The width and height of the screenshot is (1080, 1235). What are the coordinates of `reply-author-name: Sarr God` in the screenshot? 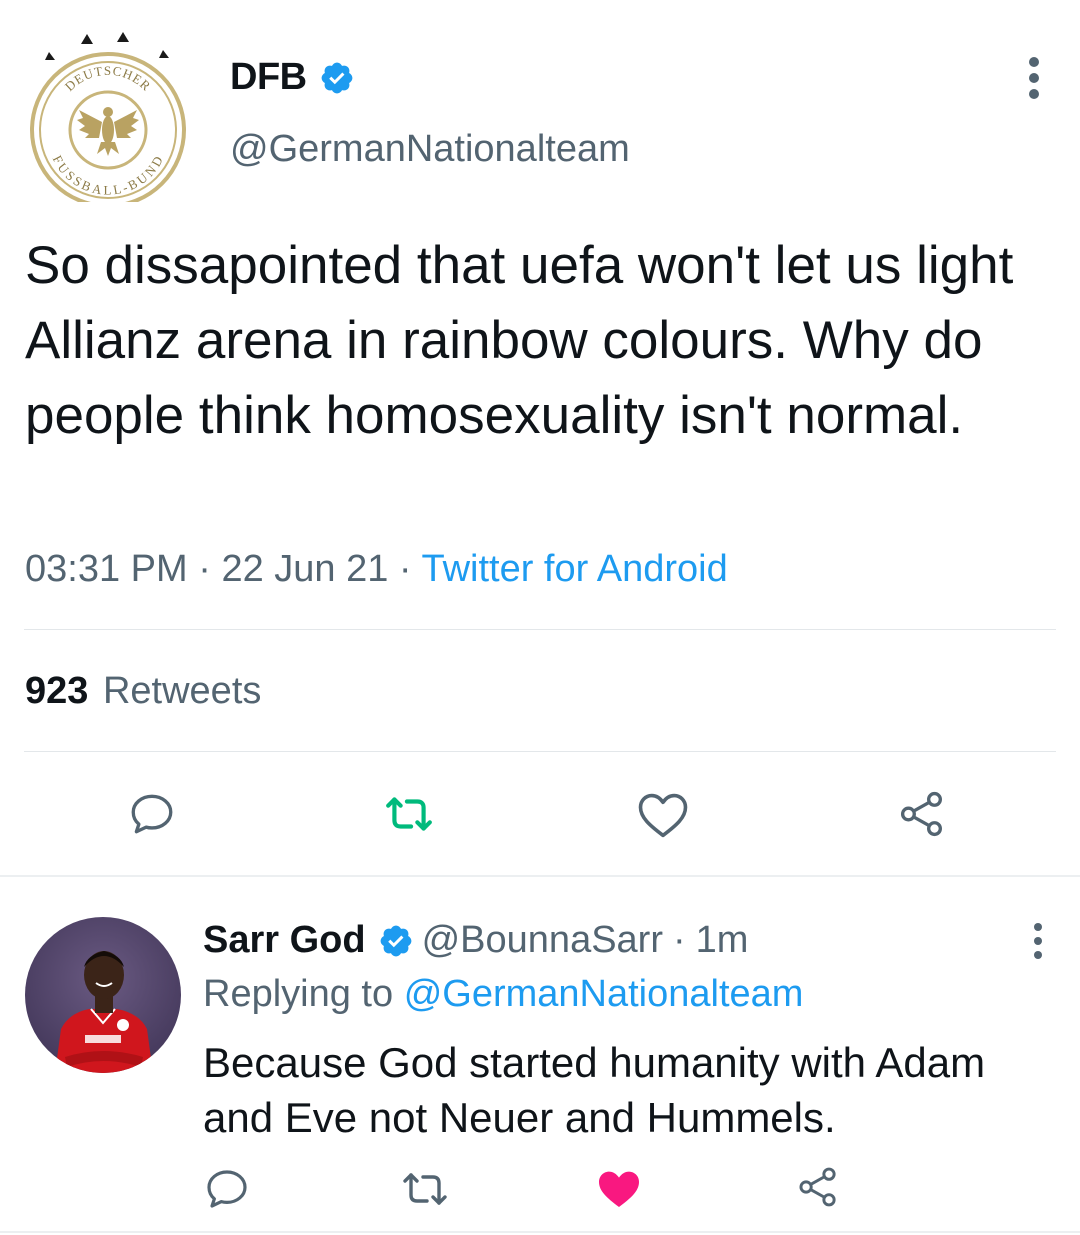 It's located at (284, 940).